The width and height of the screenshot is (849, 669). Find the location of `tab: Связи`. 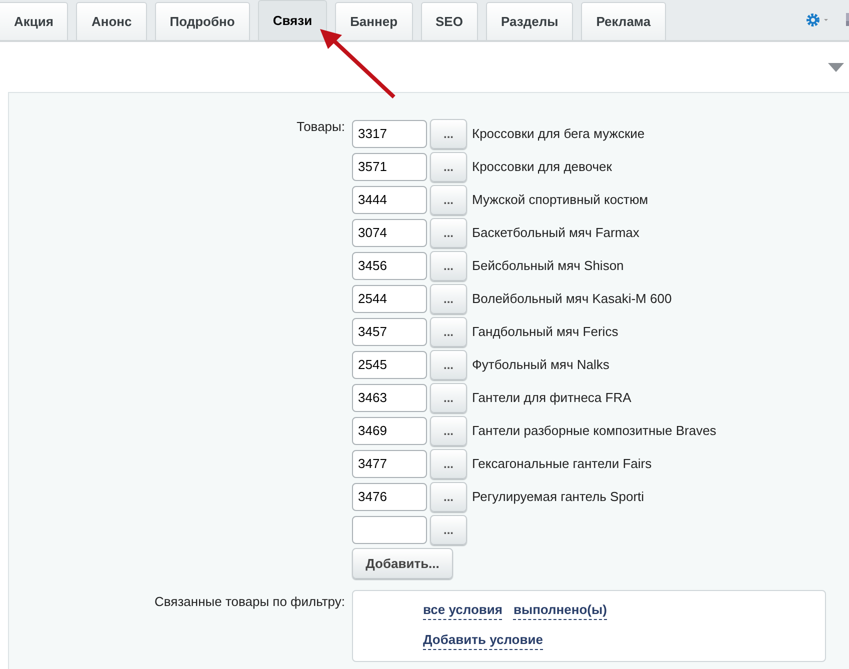

tab: Связи is located at coordinates (293, 20).